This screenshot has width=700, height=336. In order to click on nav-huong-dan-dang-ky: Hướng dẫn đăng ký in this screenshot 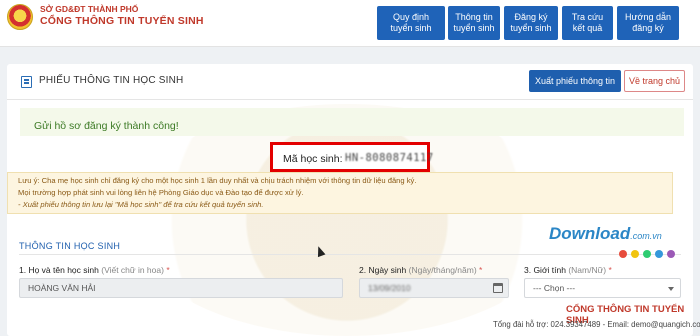, I will do `click(648, 23)`.